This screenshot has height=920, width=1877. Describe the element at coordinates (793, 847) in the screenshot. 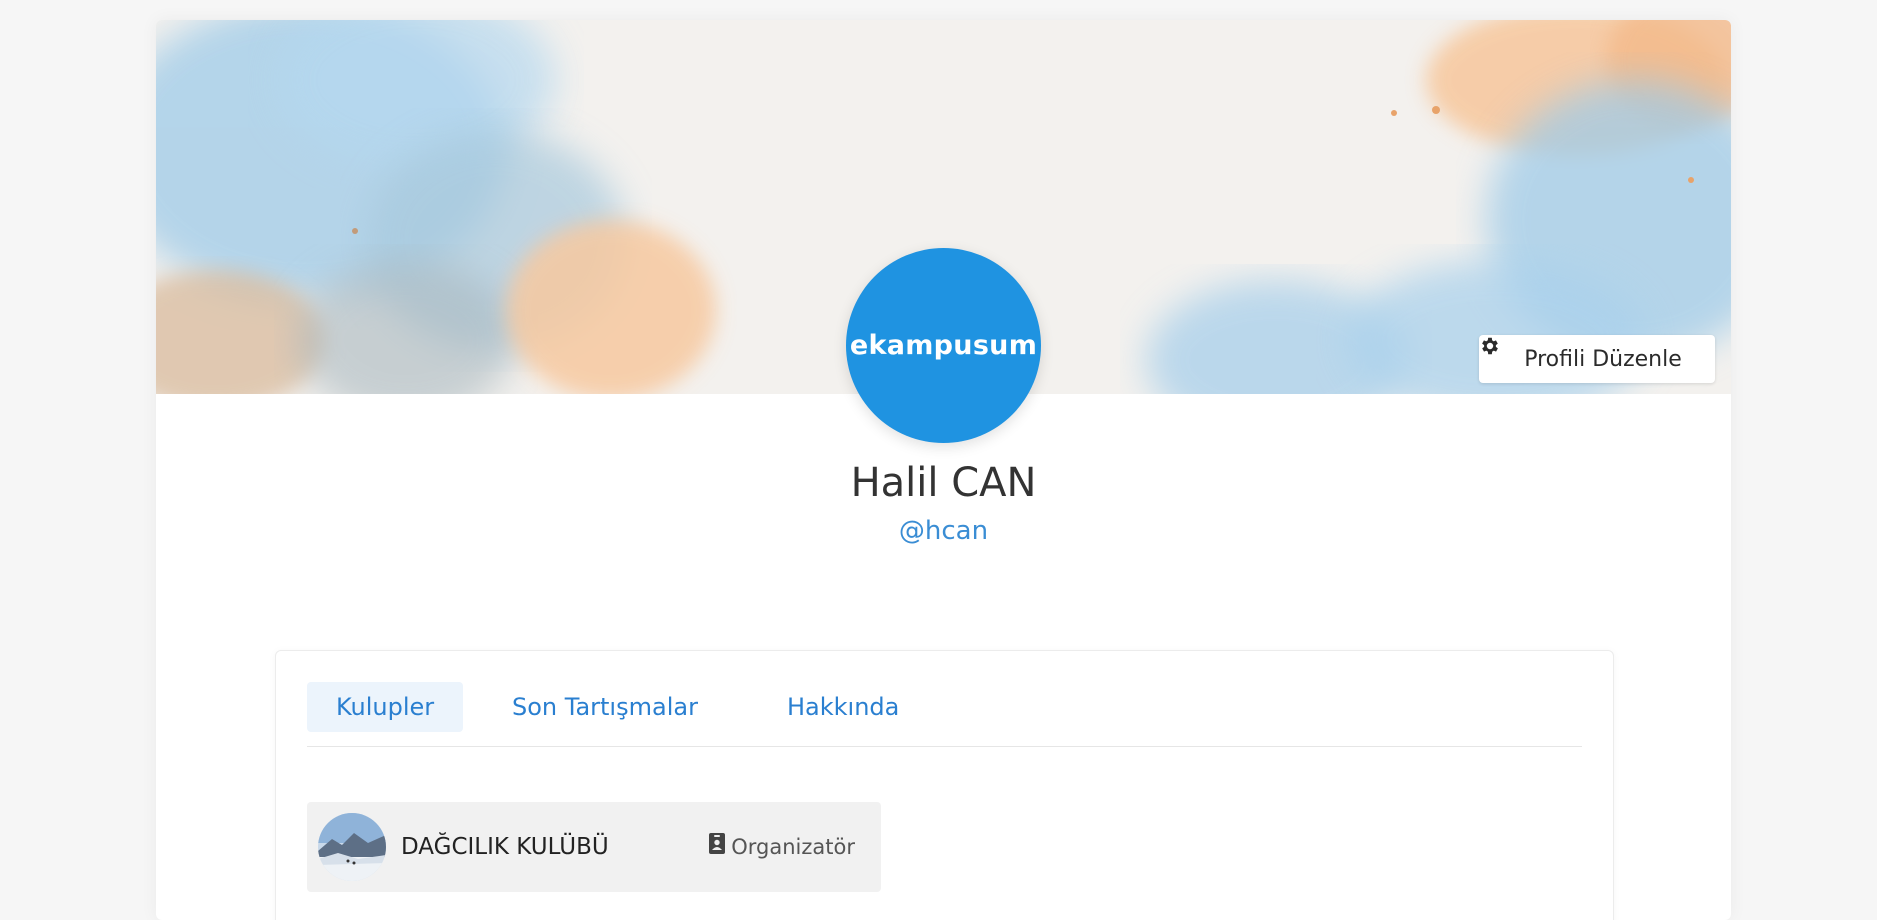

I see `club-role-label: Organizatör` at that location.